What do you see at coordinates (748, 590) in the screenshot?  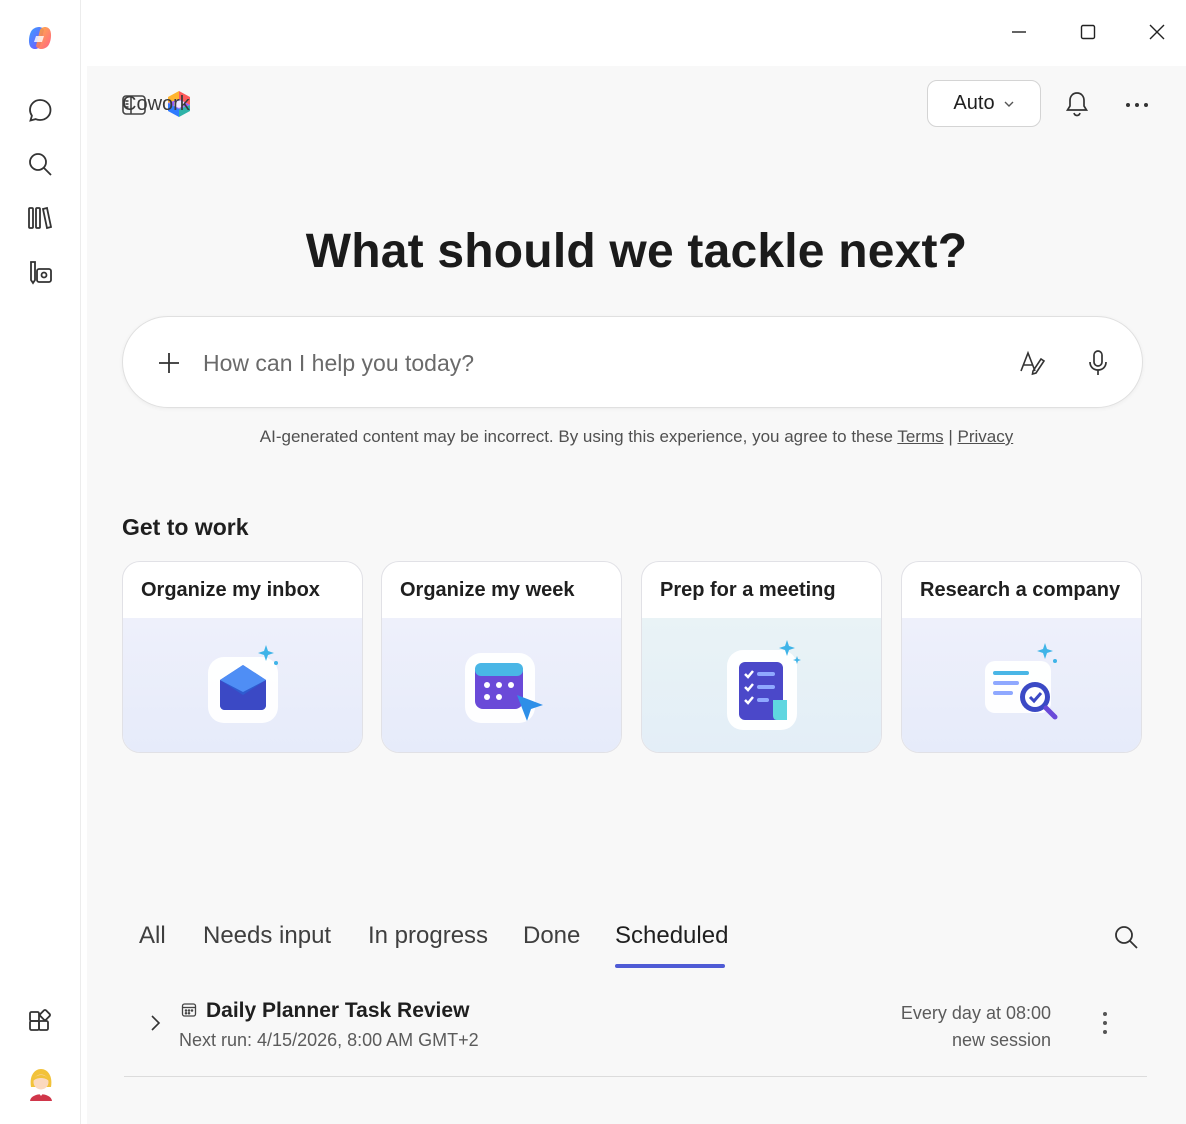 I see `card-label: Prep for a meeting` at bounding box center [748, 590].